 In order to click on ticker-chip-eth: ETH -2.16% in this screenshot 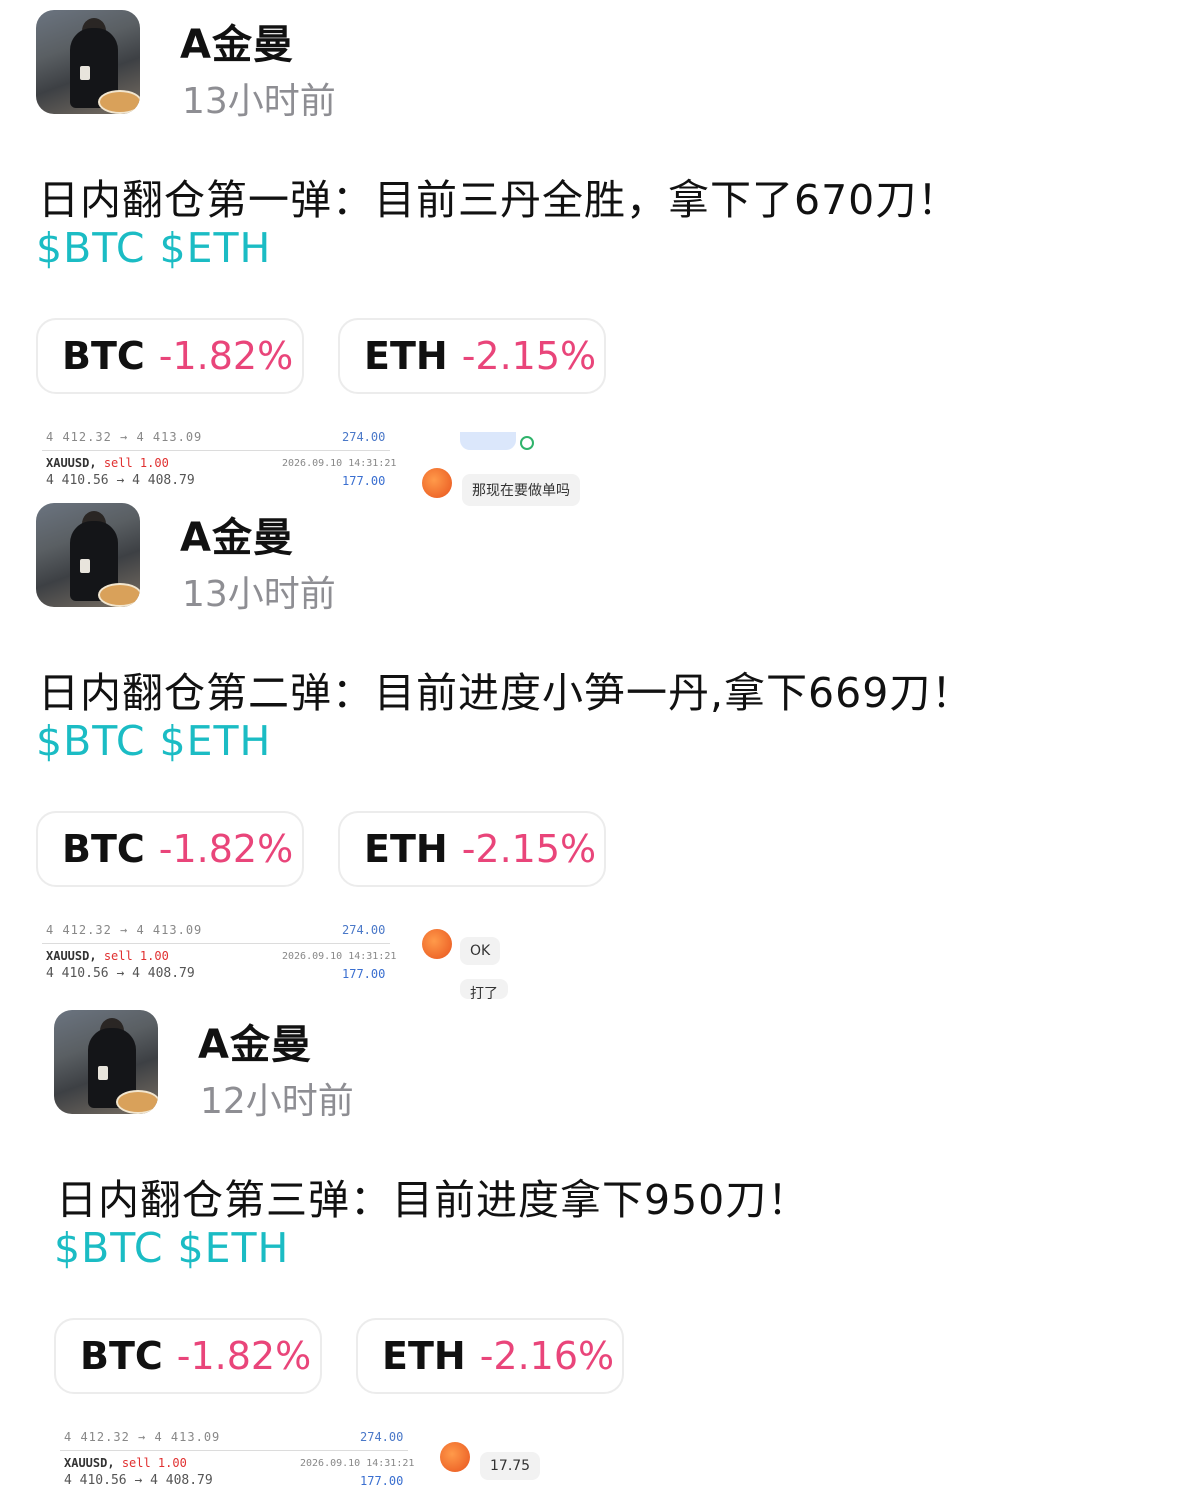, I will do `click(490, 1356)`.